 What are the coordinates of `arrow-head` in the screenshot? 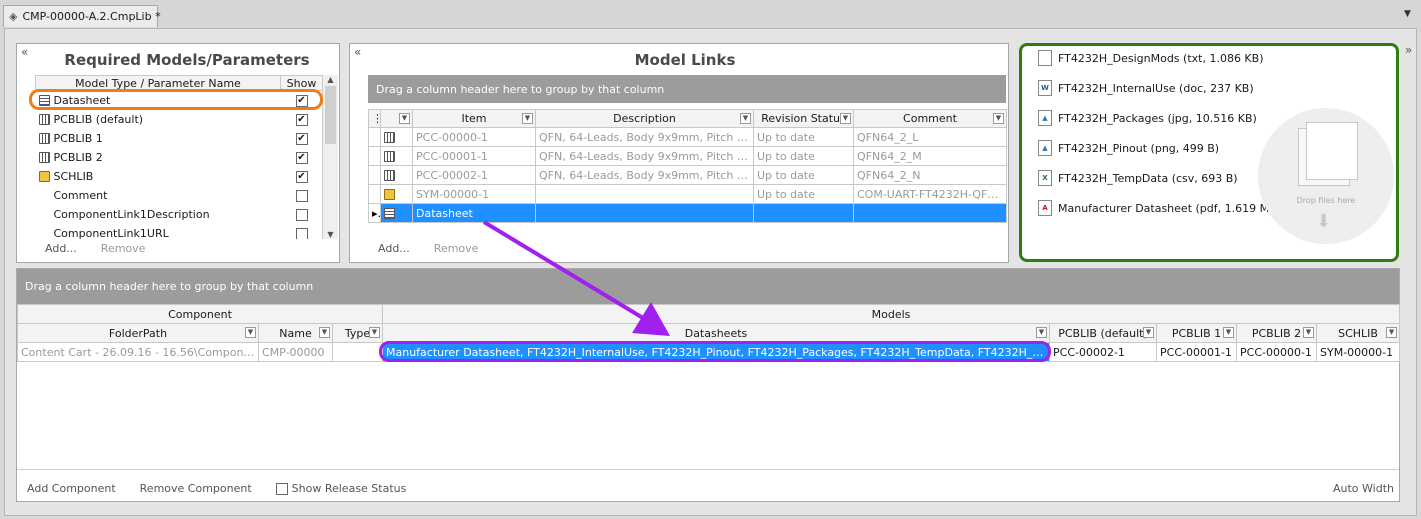 It's located at (651, 319).